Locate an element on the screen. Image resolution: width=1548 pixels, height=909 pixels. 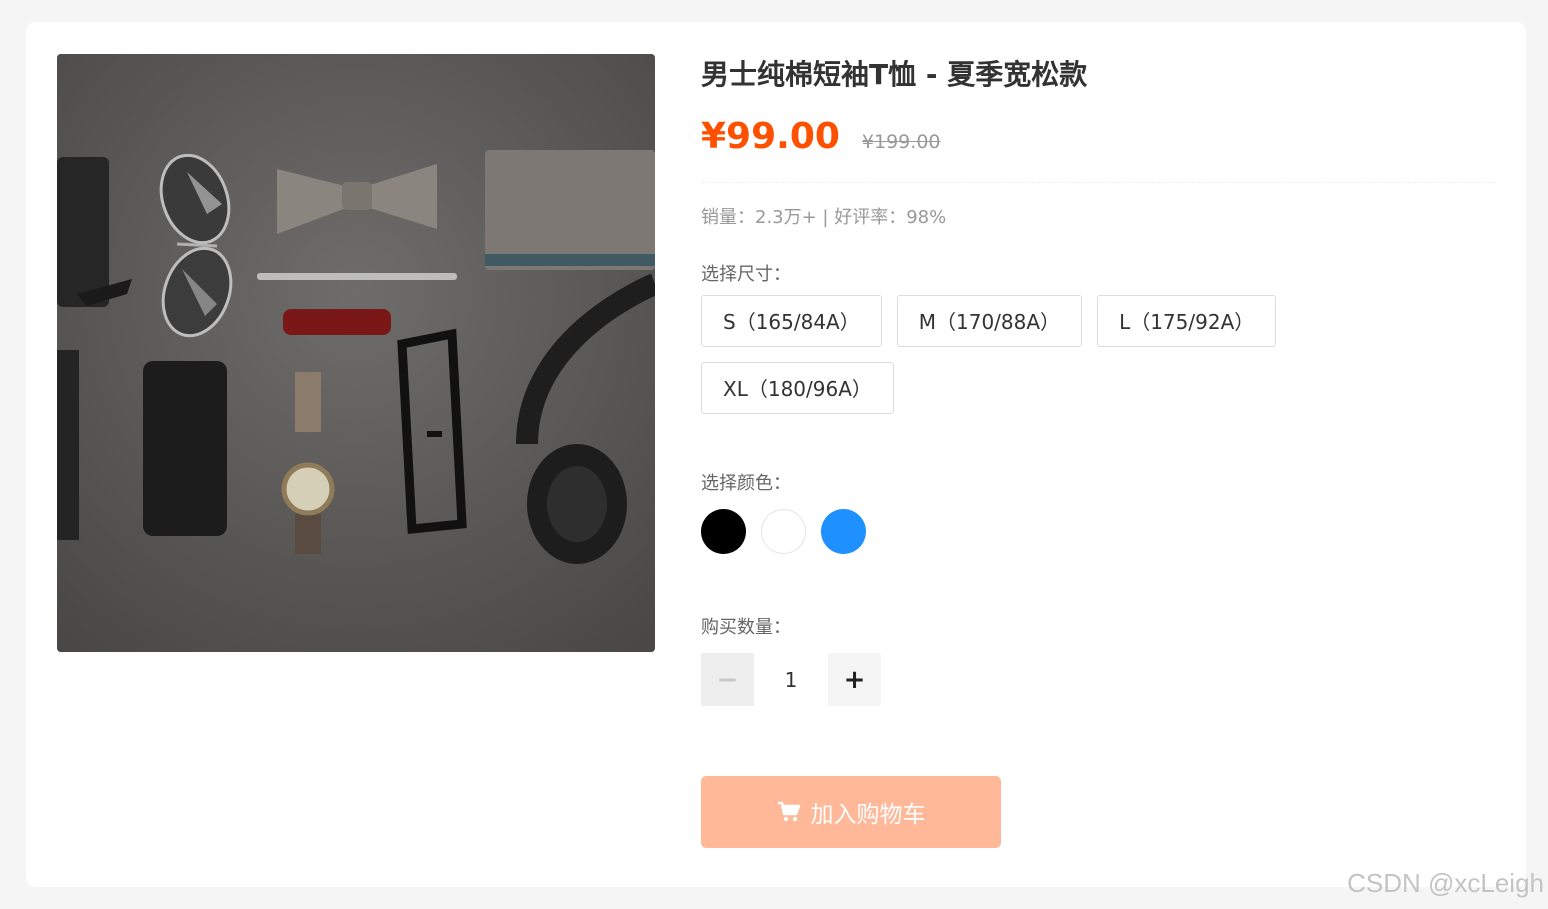
product-title: 男士纯棉短袖T恤 - 夏季宽松款 is located at coordinates (894, 74).